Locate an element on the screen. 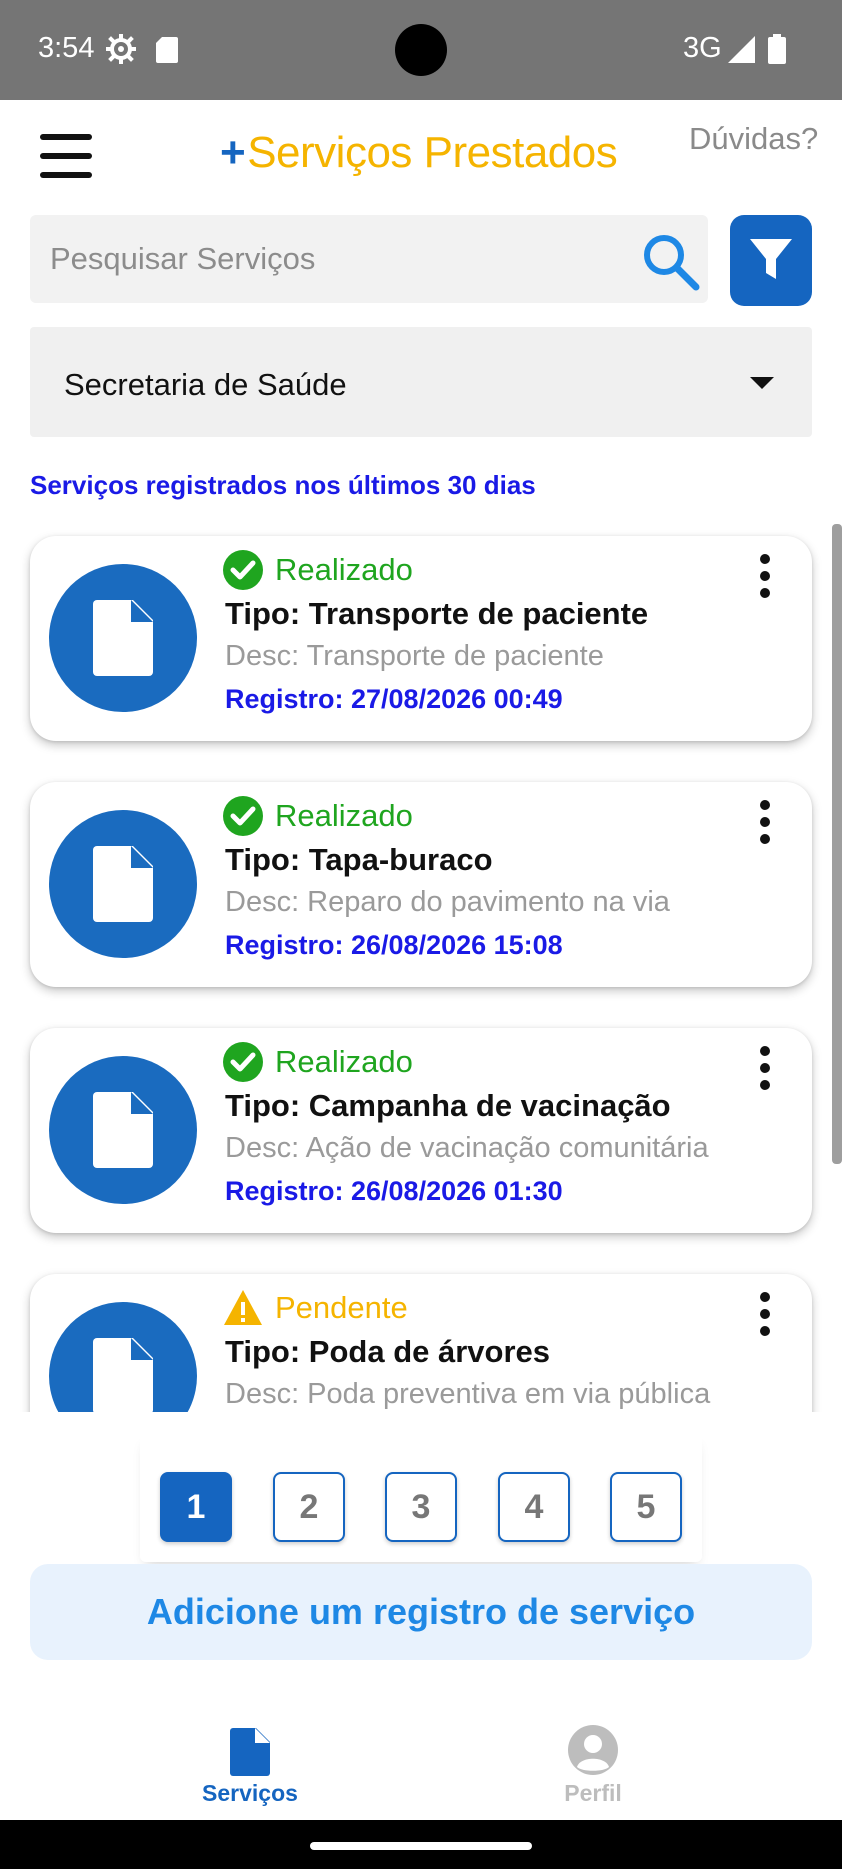 The height and width of the screenshot is (1869, 842). hamburger-icon is located at coordinates (66, 156).